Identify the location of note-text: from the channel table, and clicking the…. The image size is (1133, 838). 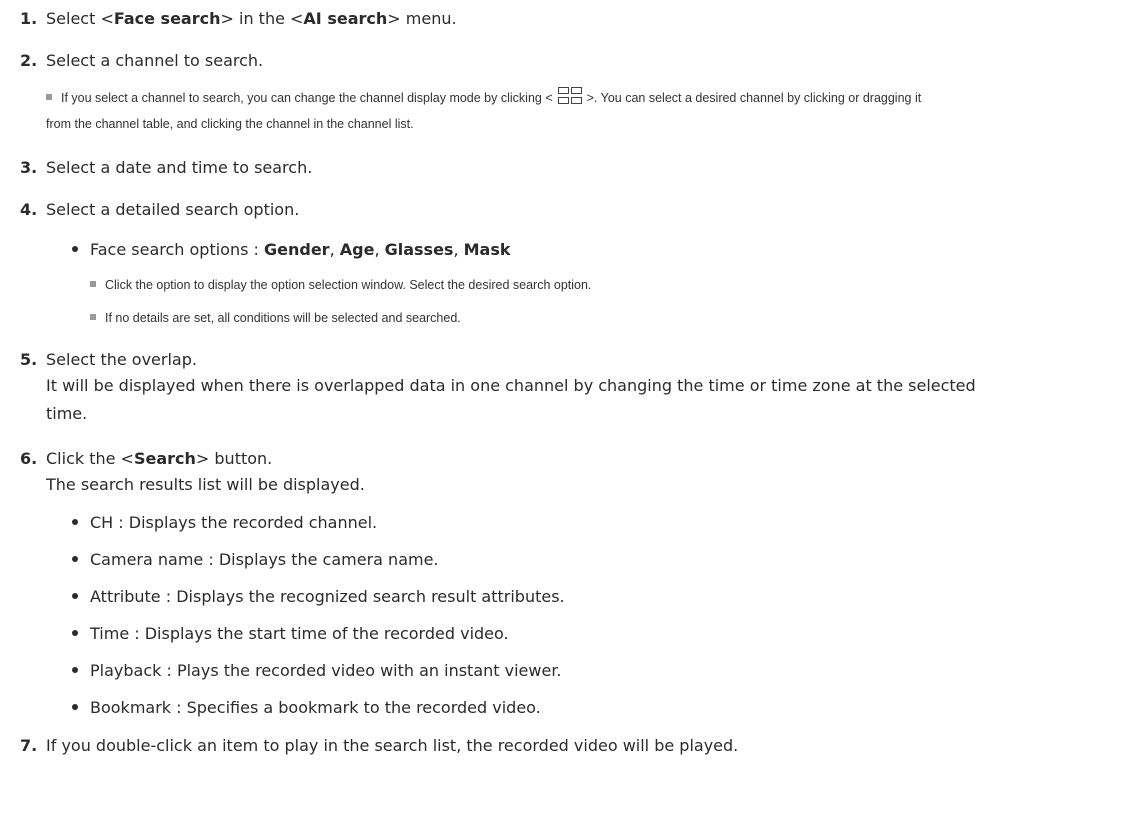
(230, 124).